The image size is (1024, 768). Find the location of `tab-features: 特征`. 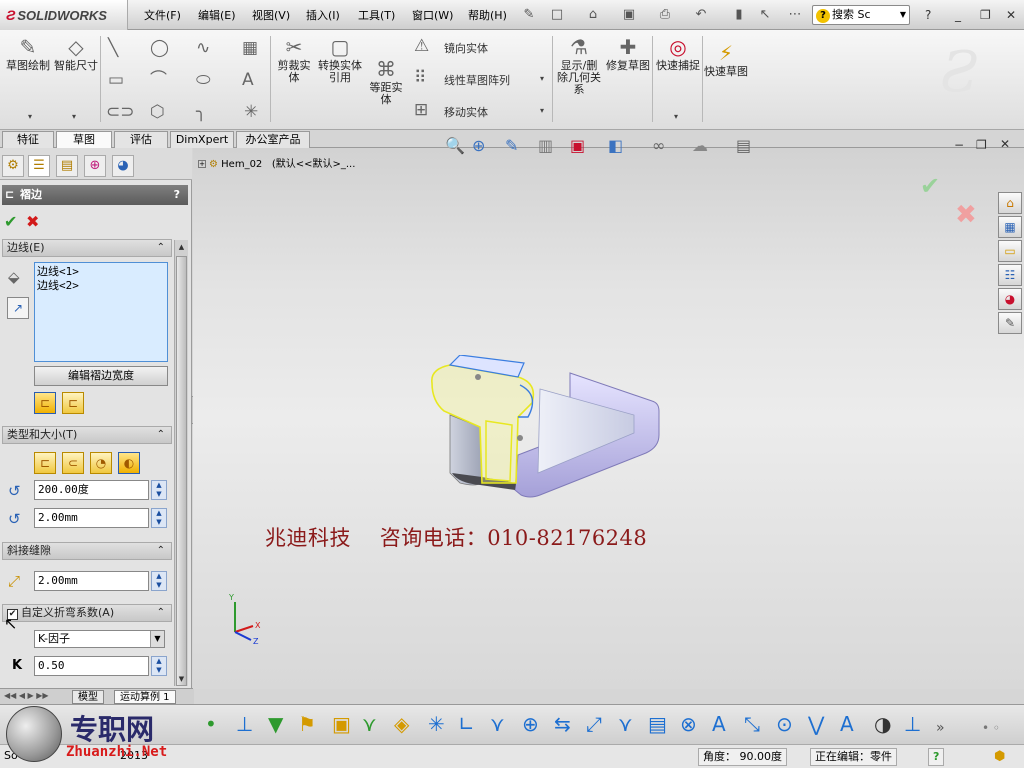

tab-features: 特征 is located at coordinates (28, 139).